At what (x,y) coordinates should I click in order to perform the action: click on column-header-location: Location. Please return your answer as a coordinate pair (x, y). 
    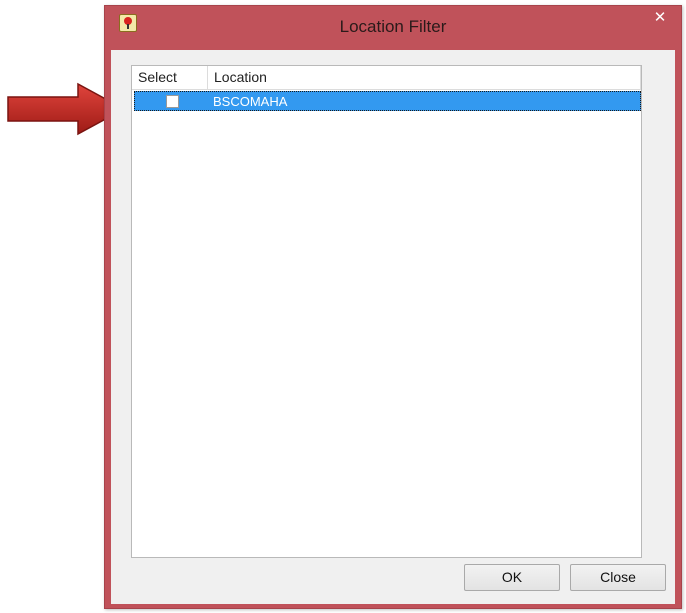
    Looking at the image, I should click on (424, 78).